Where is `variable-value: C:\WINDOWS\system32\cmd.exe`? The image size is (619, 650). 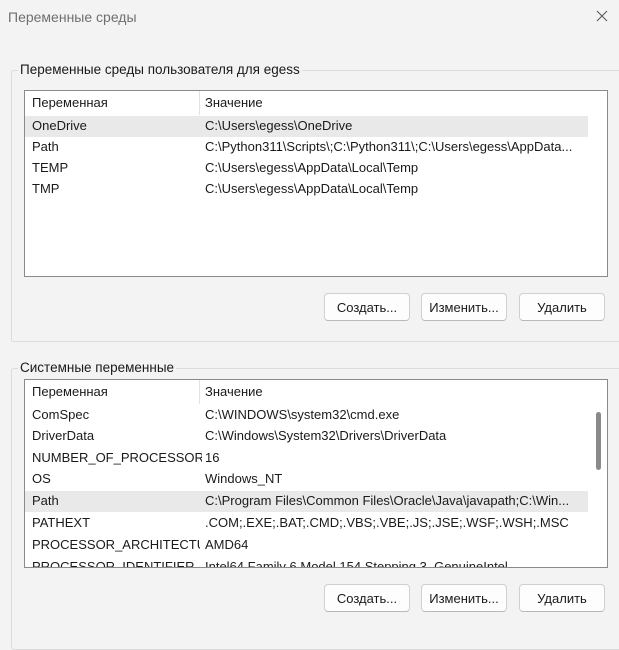 variable-value: C:\WINDOWS\system32\cmd.exe is located at coordinates (302, 414).